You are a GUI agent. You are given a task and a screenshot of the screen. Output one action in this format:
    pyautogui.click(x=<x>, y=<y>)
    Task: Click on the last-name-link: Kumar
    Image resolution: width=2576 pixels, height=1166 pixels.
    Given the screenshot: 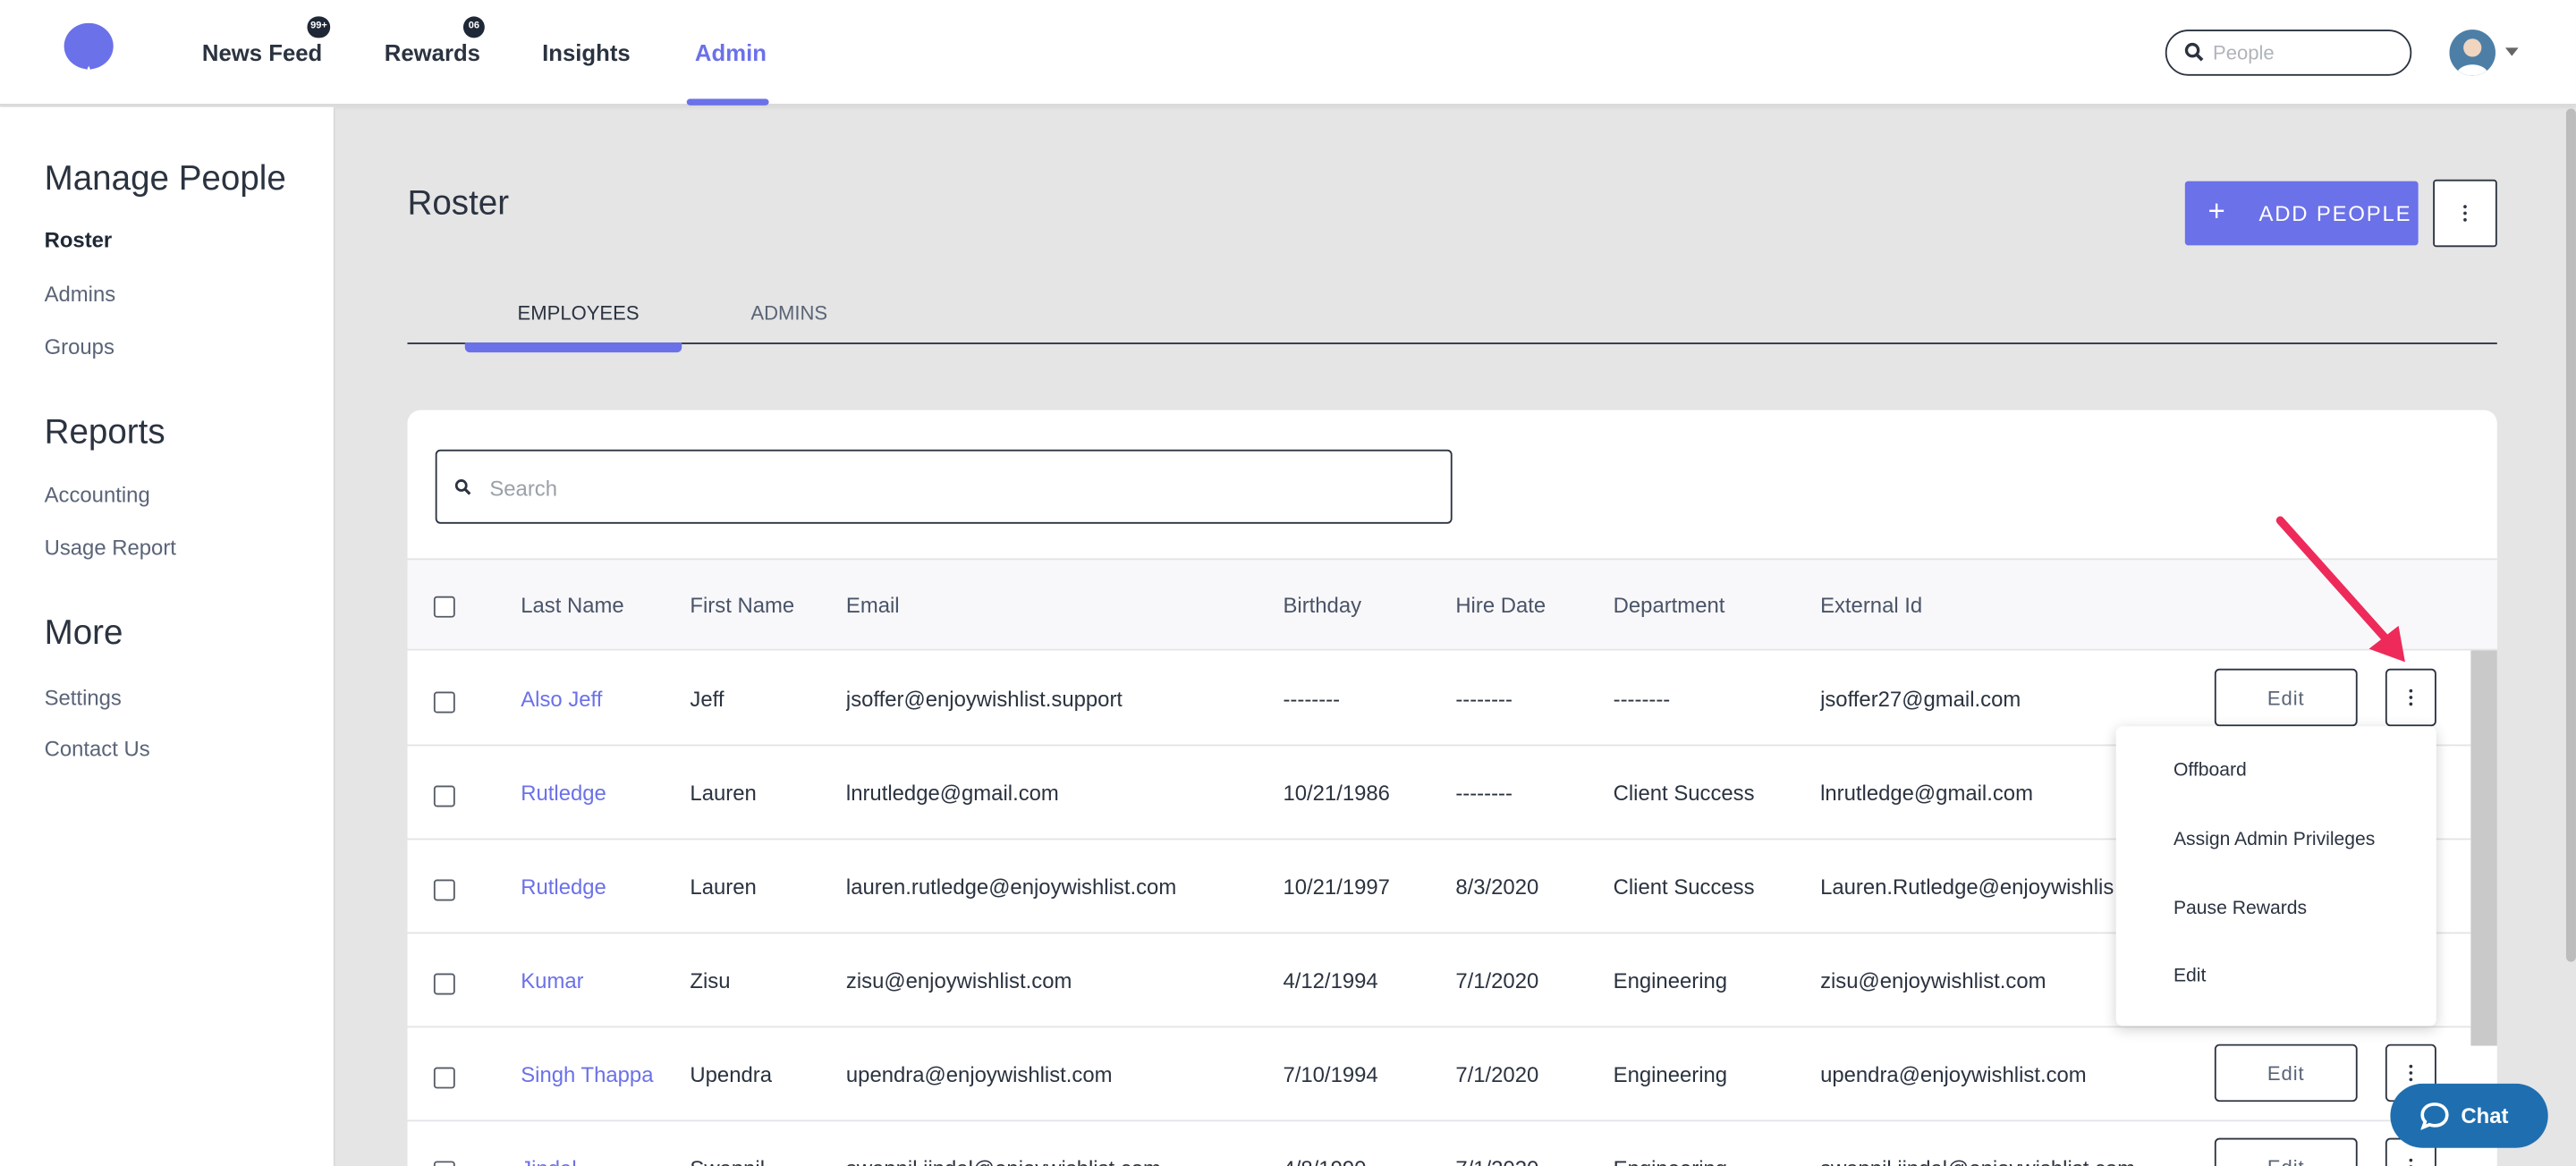 What is the action you would take?
    pyautogui.click(x=552, y=980)
    